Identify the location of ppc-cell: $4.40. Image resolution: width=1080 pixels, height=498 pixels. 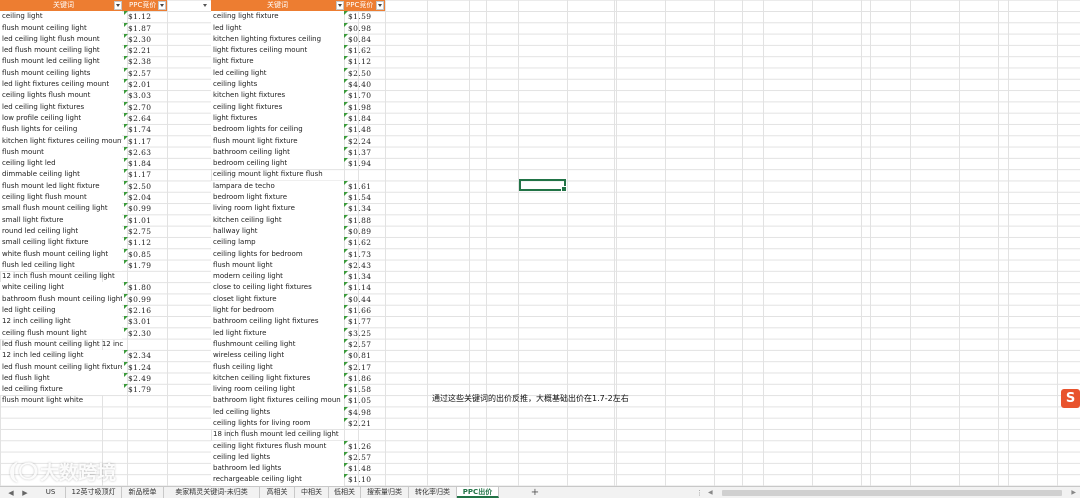
(364, 84).